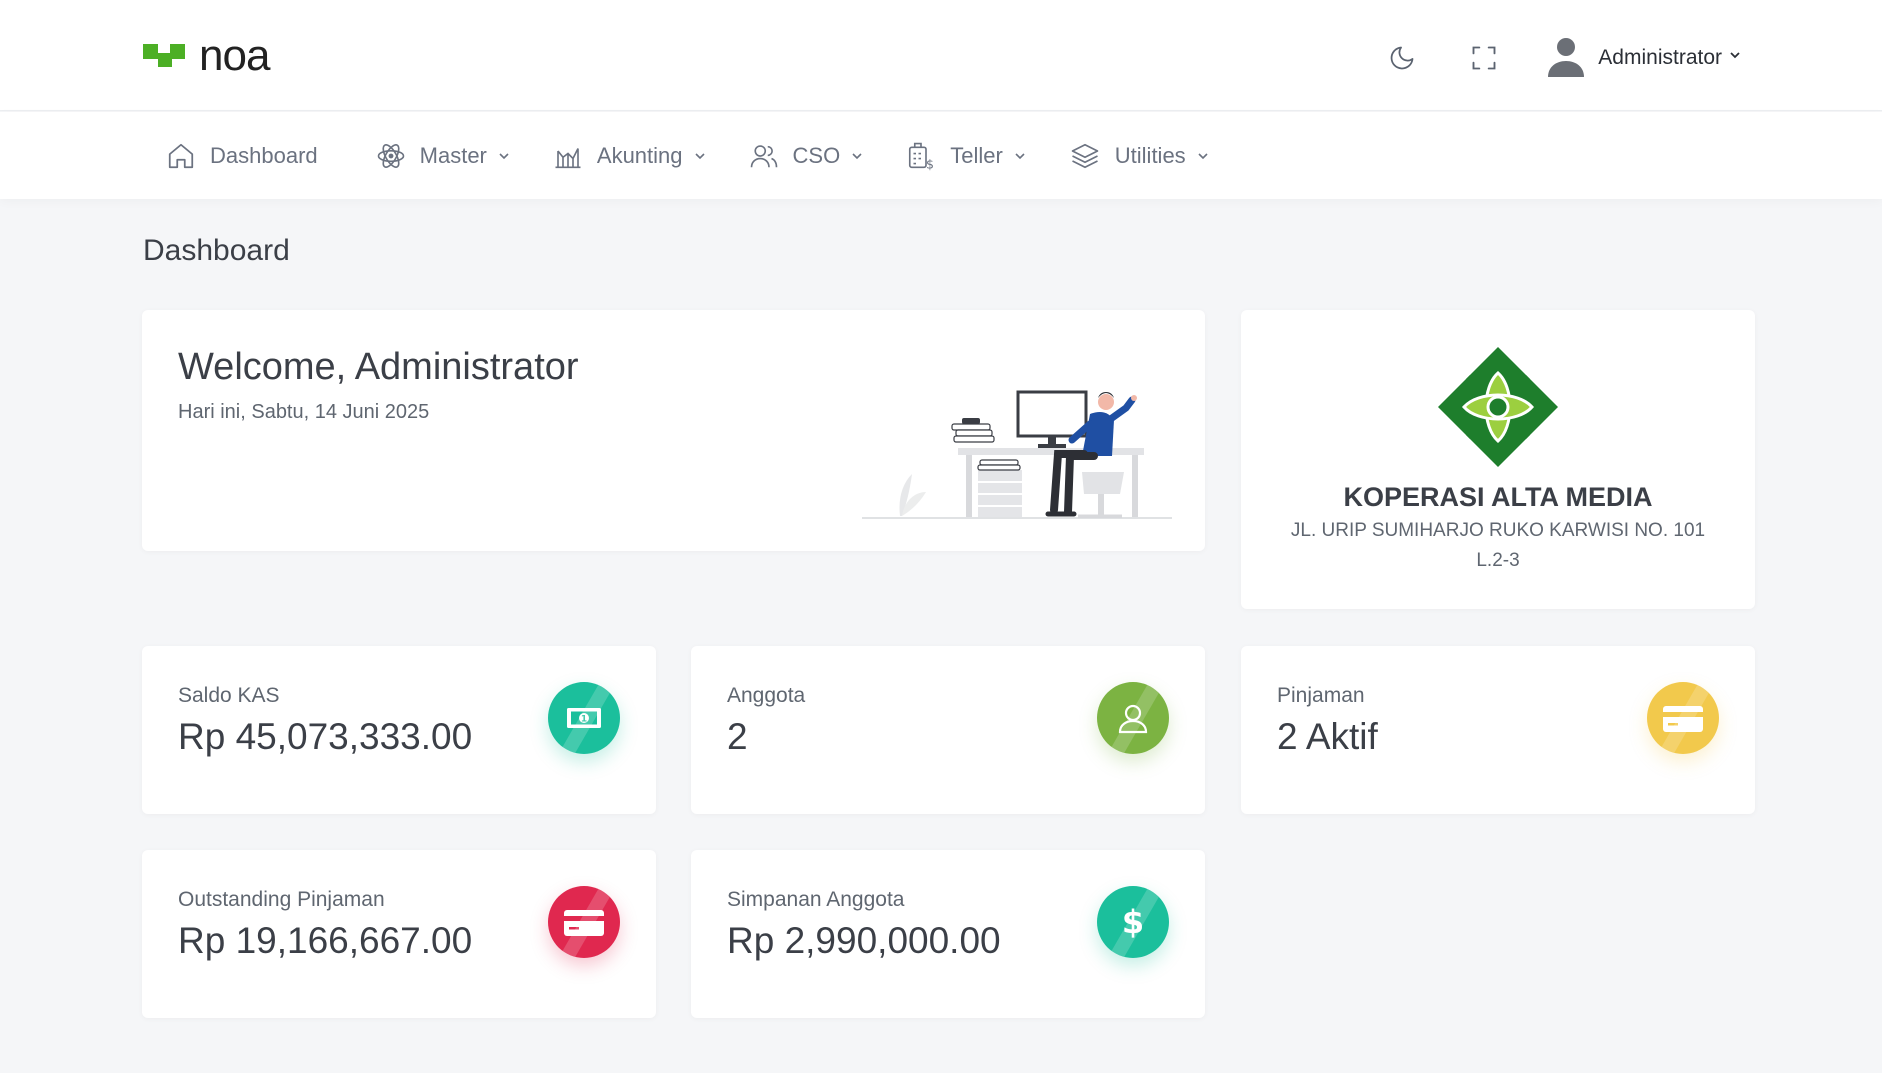  I want to click on atom-icon, so click(390, 155).